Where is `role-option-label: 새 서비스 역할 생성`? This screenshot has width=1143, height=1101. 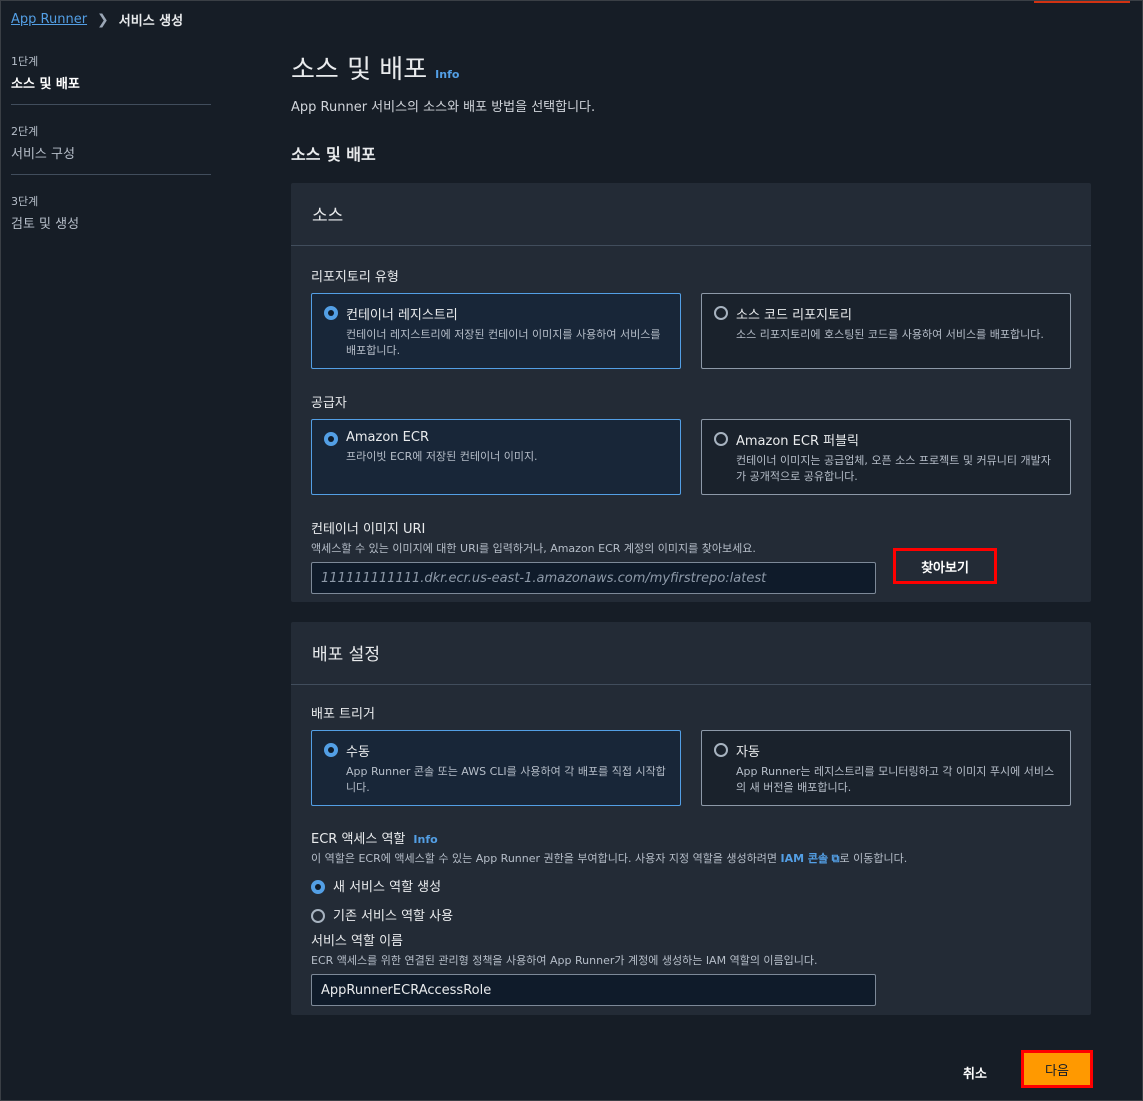 role-option-label: 새 서비스 역할 생성 is located at coordinates (387, 887).